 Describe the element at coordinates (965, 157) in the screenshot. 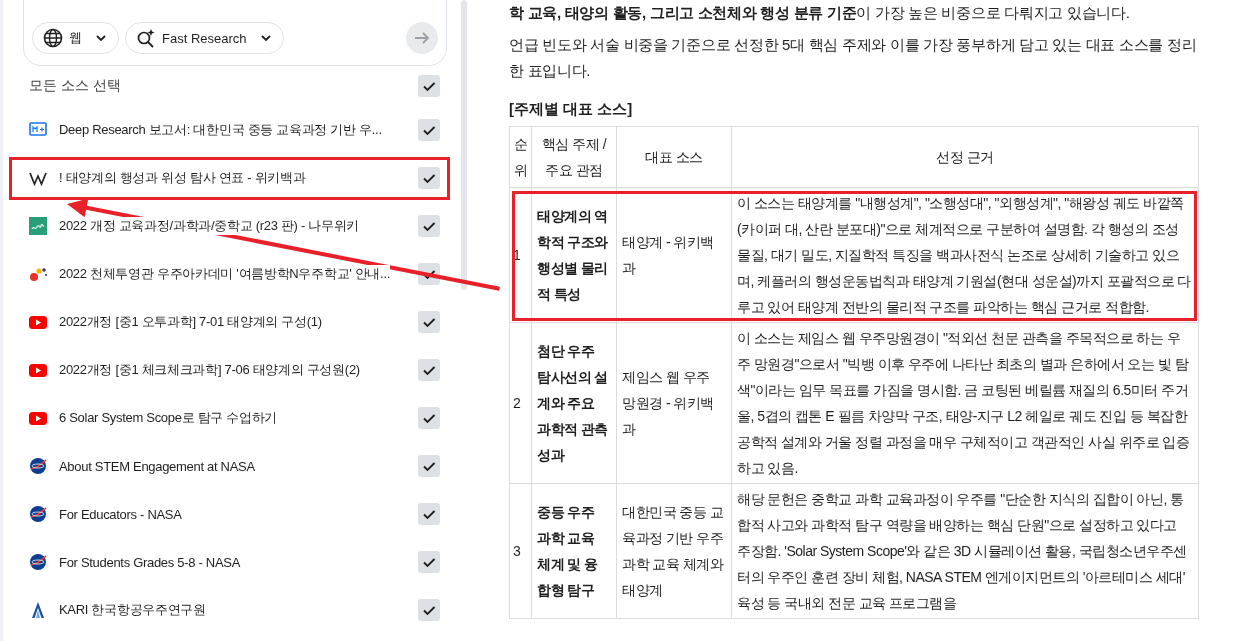

I see `column-header: 선정 근거` at that location.